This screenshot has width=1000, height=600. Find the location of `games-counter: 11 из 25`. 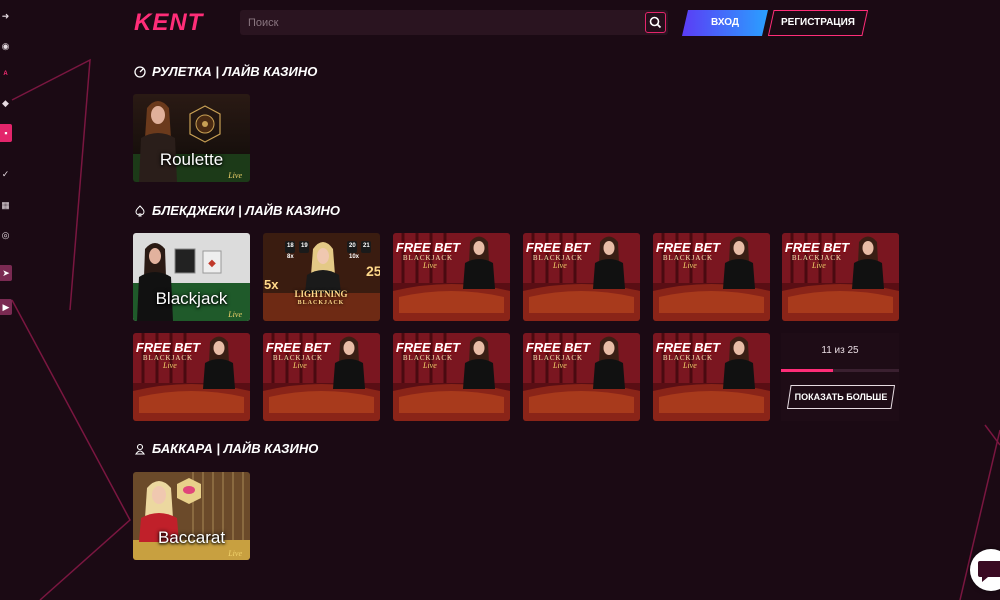

games-counter: 11 из 25 is located at coordinates (840, 350).